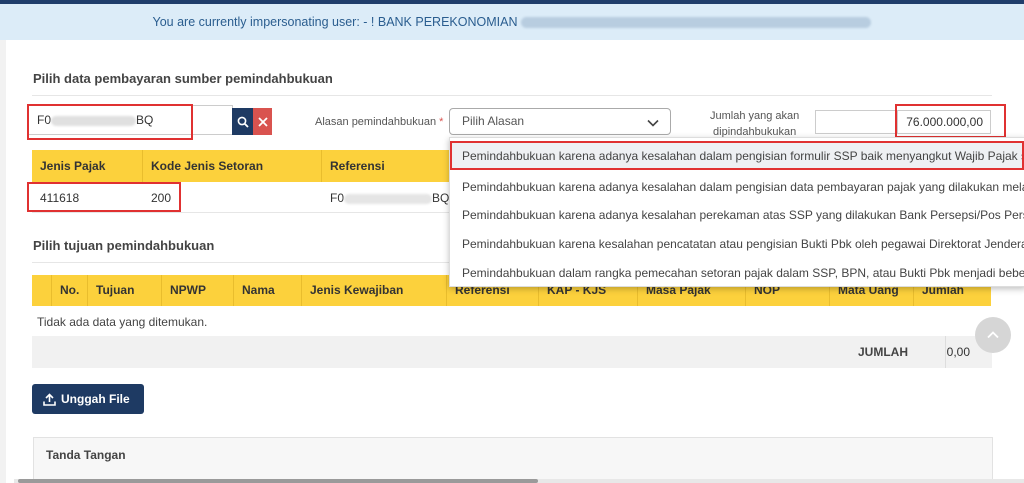 This screenshot has width=1024, height=483. Describe the element at coordinates (376, 122) in the screenshot. I see `alasan-label-text: Alasan pemindahbukuan` at that location.